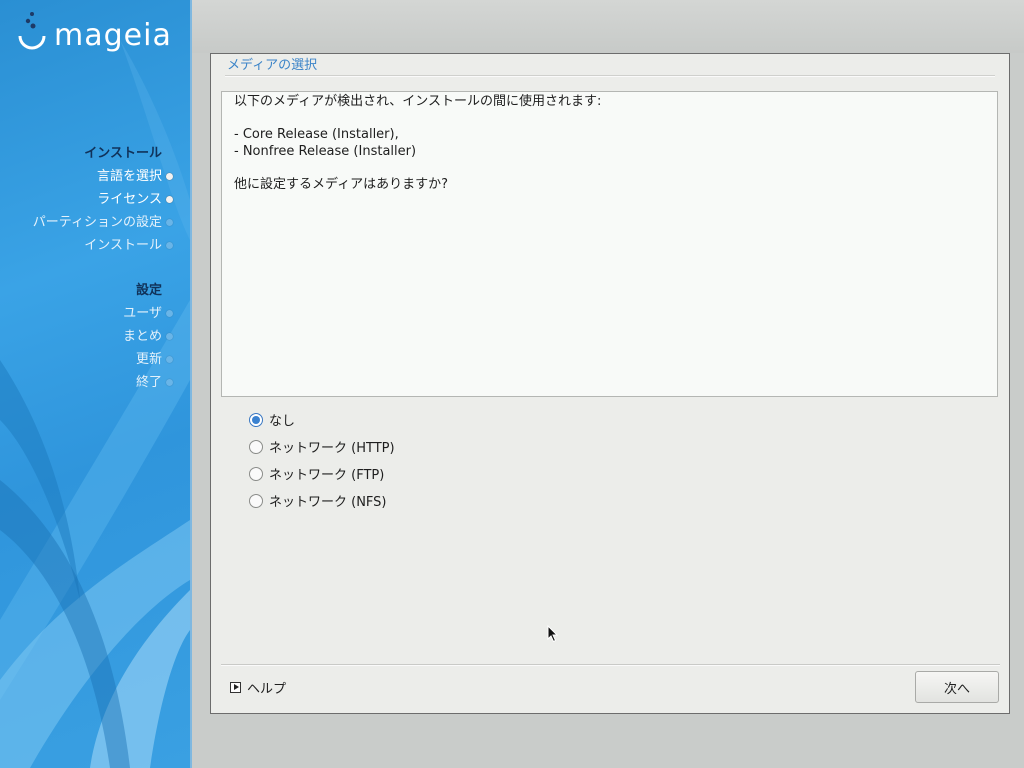 The height and width of the screenshot is (768, 1024). What do you see at coordinates (191, 384) in the screenshot?
I see `sidebar-divider` at bounding box center [191, 384].